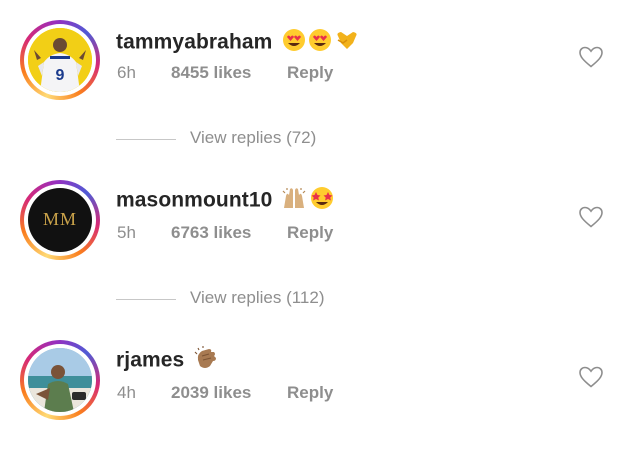 This screenshot has height=450, width=640. I want to click on comment-username: tammyabraham, so click(239, 43).